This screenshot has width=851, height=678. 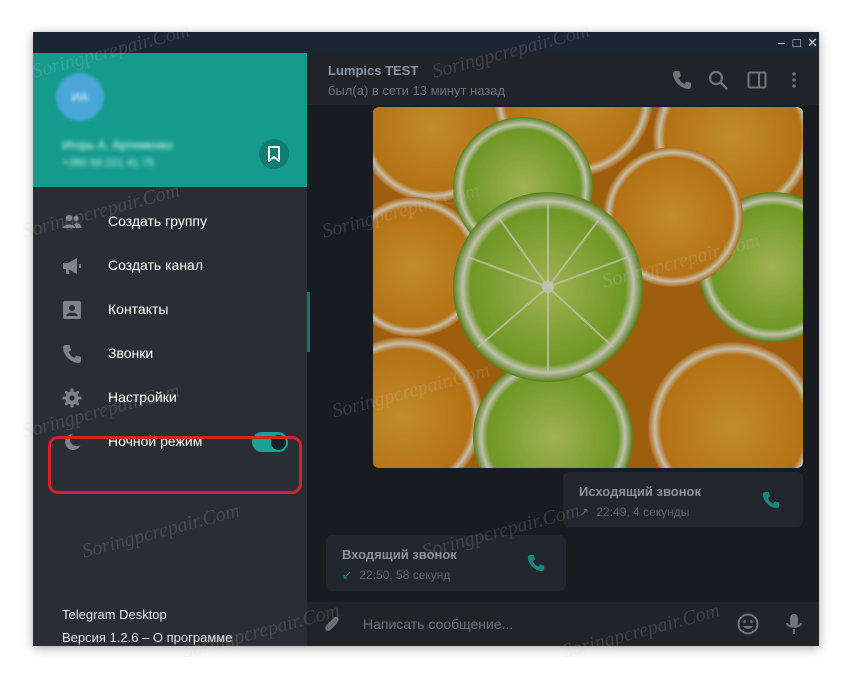 I want to click on menu-item-contacts: Контакты, so click(x=170, y=310).